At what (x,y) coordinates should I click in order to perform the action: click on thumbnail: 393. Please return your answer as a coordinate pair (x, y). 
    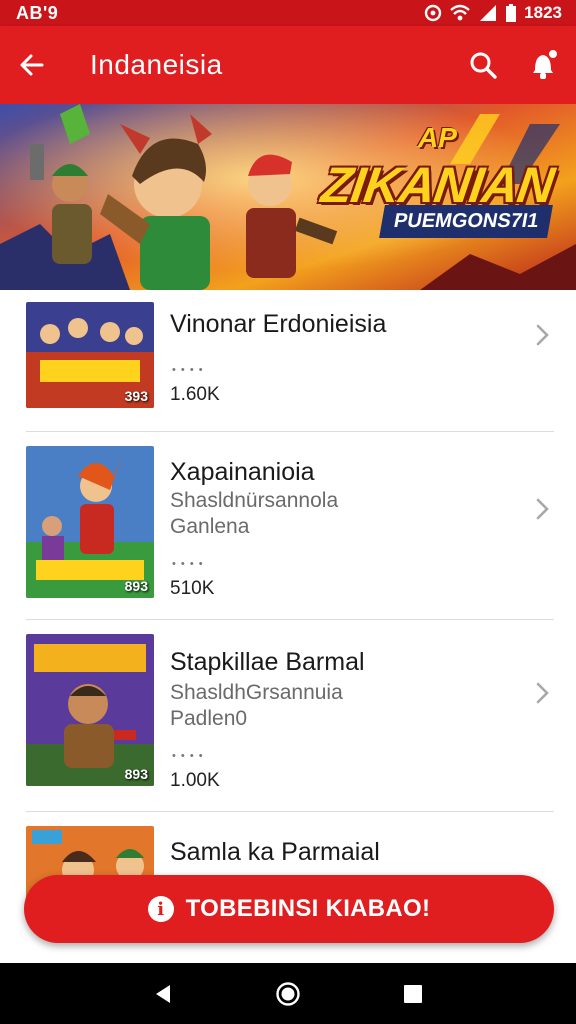
    Looking at the image, I should click on (90, 355).